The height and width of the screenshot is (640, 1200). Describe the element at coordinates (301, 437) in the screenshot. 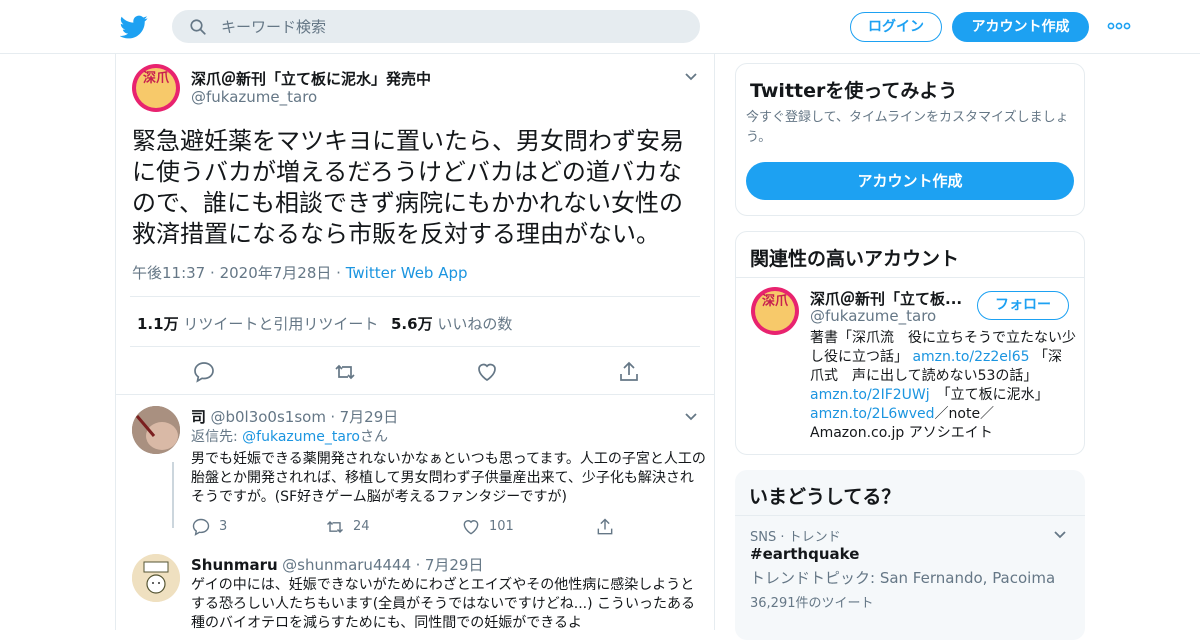

I see `reply-to-handle: @fukazume_taro` at that location.